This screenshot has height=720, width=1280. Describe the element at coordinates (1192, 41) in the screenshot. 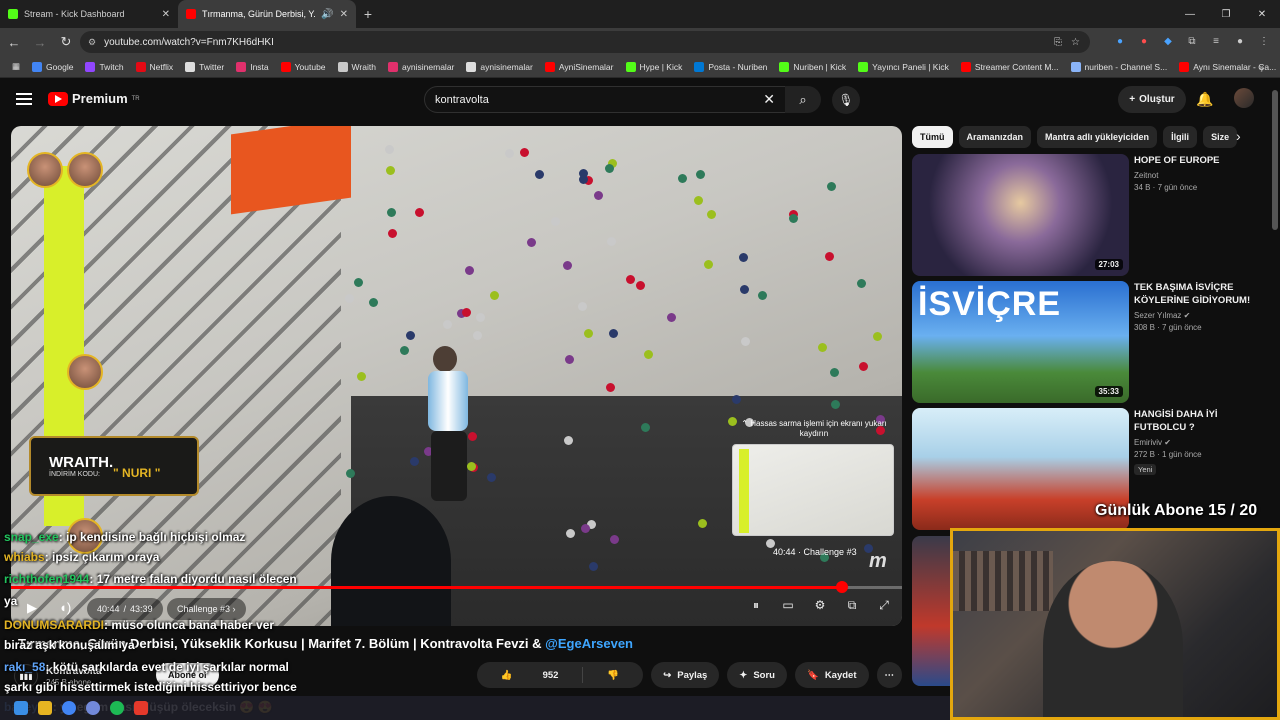

I see `puzzle-icon: ⧉` at that location.